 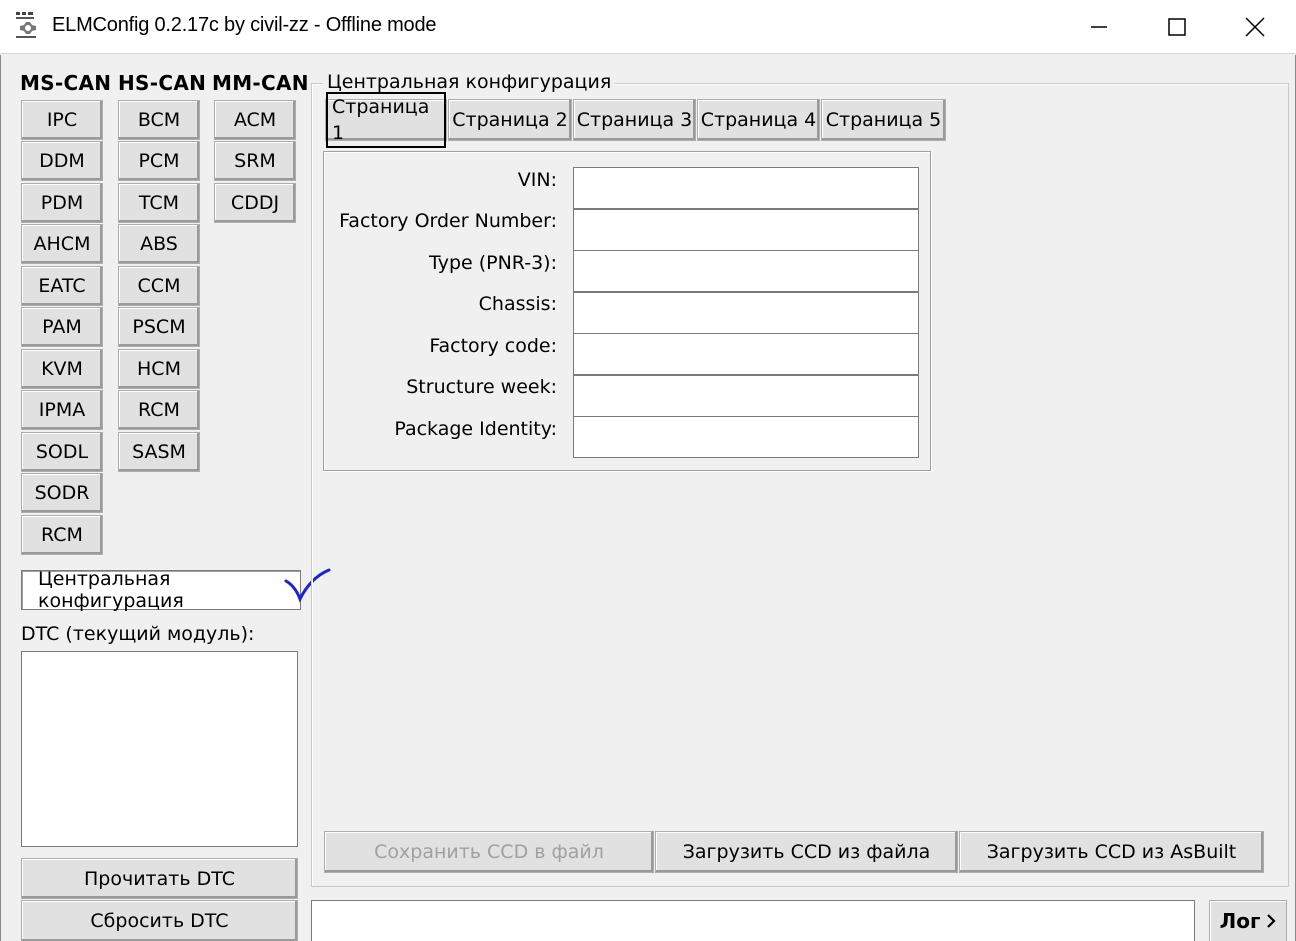 I want to click on field-label-vin: VIN:, so click(x=537, y=180).